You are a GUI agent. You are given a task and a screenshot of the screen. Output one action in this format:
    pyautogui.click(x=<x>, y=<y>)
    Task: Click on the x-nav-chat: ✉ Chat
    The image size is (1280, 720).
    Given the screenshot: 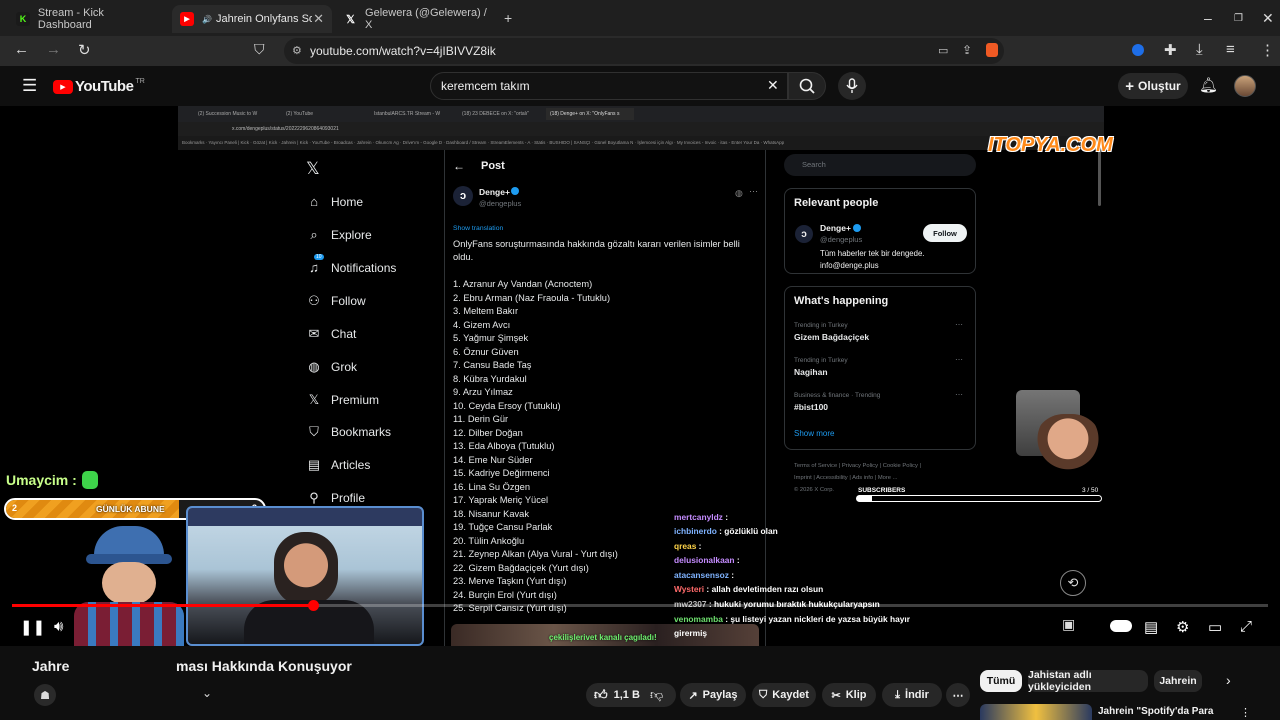 What is the action you would take?
    pyautogui.click(x=331, y=334)
    